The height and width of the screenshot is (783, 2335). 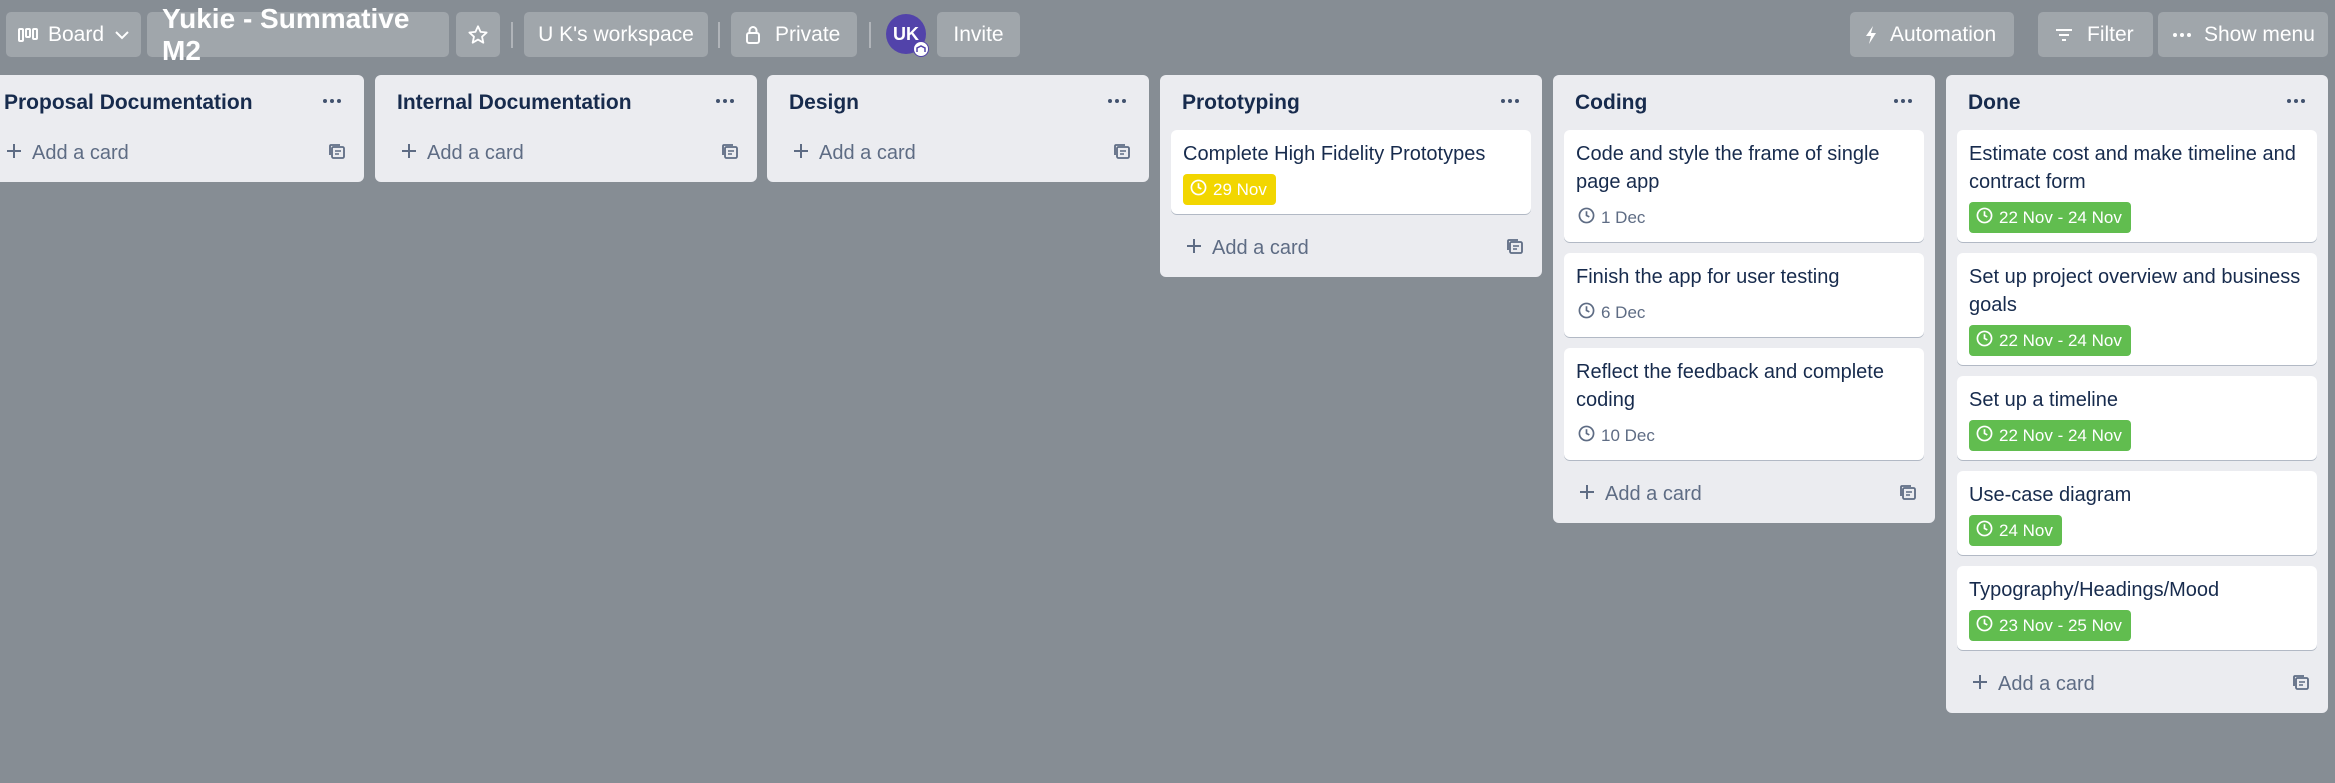 I want to click on lock-icon, so click(x=753, y=35).